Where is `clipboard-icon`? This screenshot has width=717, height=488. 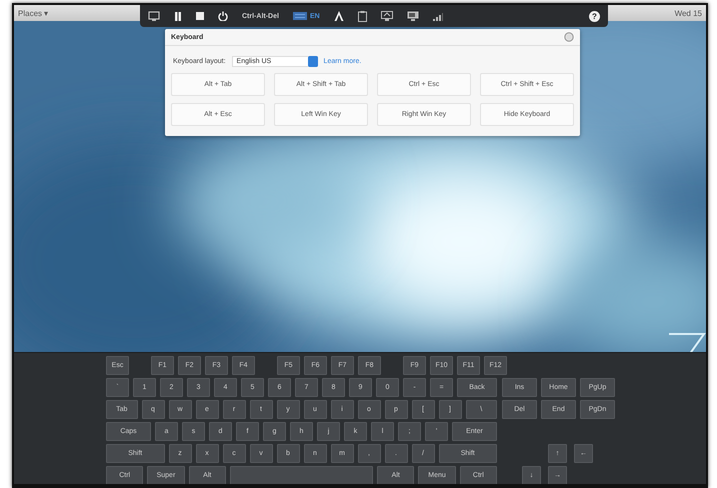 clipboard-icon is located at coordinates (362, 16).